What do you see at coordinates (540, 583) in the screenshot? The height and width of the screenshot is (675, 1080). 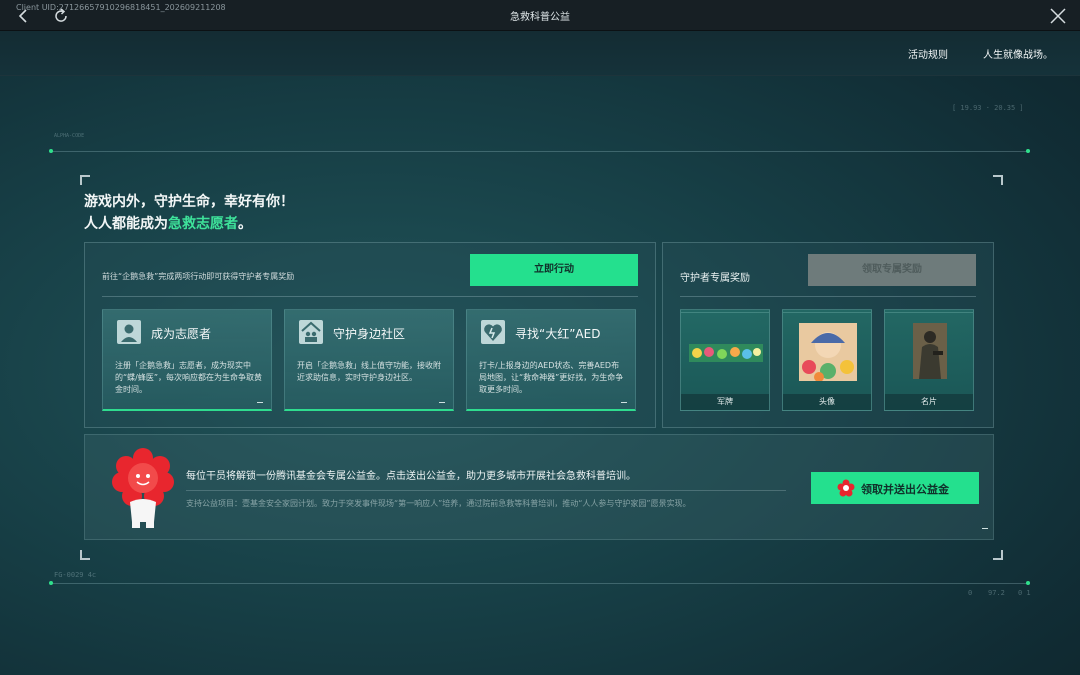 I see `bottom-divider` at bounding box center [540, 583].